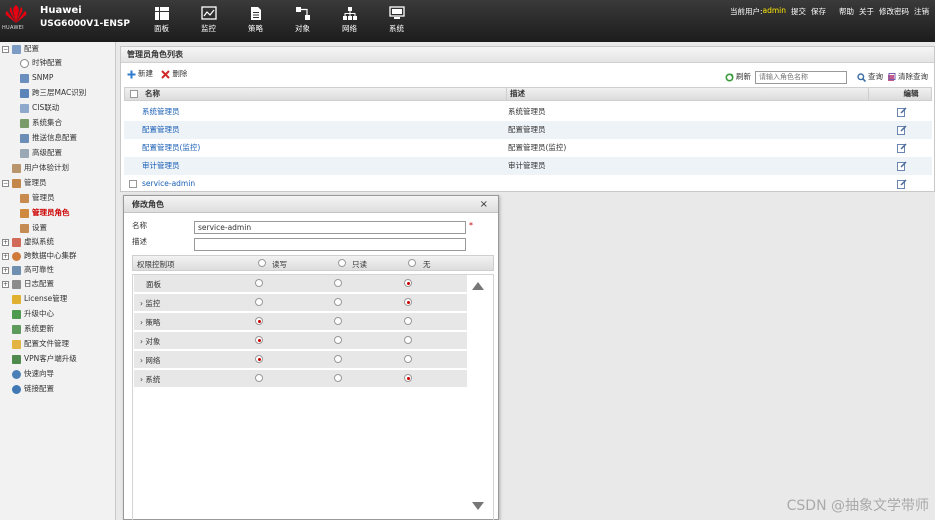  I want to click on sidebar-item-upgrade: 升级中心, so click(33, 314).